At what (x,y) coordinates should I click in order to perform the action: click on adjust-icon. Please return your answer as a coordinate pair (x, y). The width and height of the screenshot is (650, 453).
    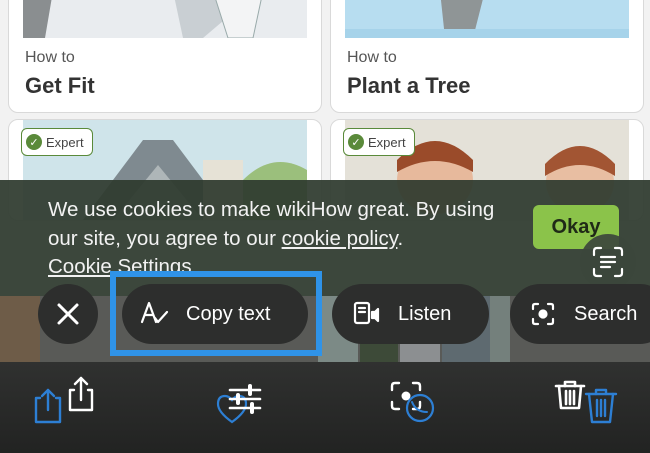
    Looking at the image, I should click on (239, 404).